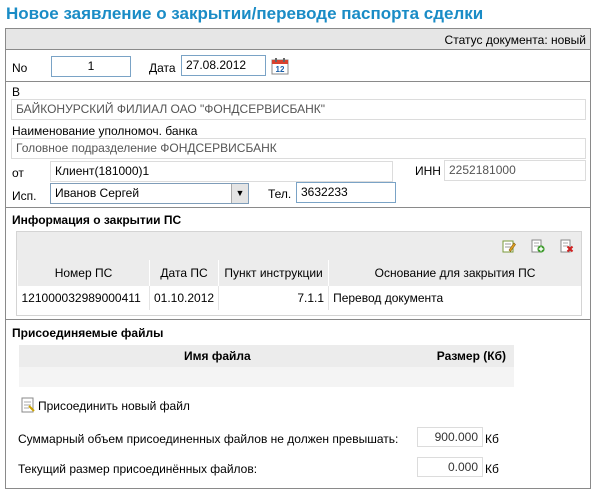 This screenshot has height=496, width=597. What do you see at coordinates (538, 246) in the screenshot?
I see `add-icon` at bounding box center [538, 246].